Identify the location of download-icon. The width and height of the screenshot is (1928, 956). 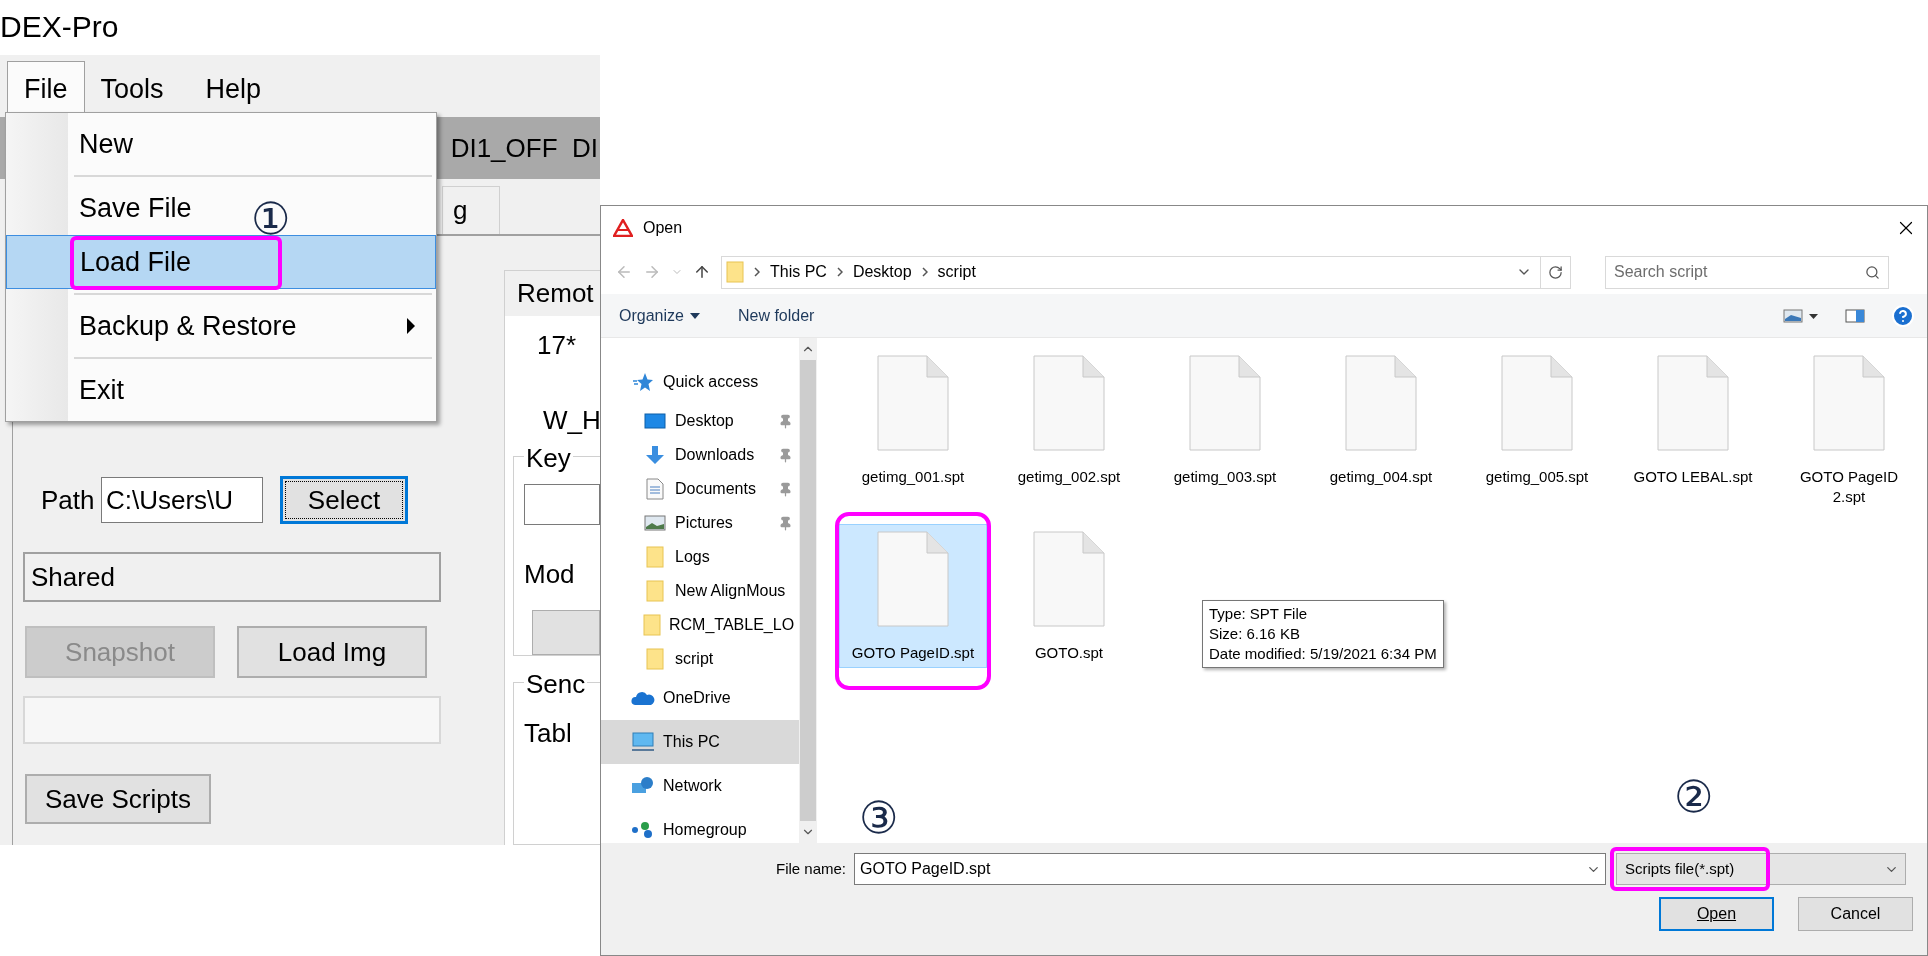
(655, 455).